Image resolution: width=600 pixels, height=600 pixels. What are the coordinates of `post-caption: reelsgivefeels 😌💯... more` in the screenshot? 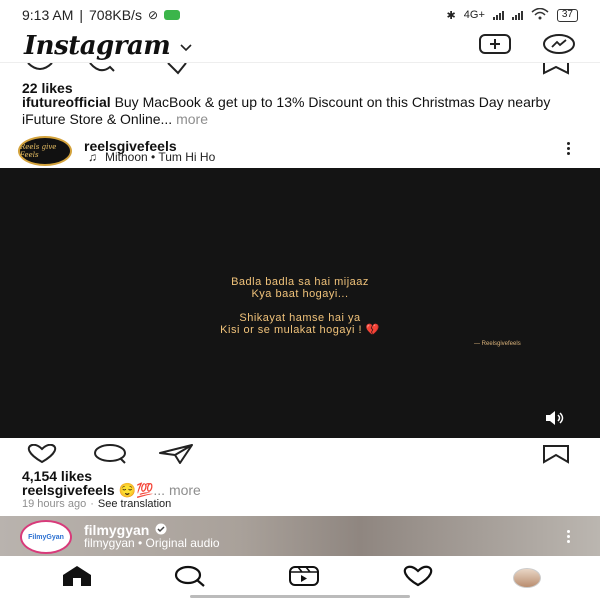 It's located at (111, 490).